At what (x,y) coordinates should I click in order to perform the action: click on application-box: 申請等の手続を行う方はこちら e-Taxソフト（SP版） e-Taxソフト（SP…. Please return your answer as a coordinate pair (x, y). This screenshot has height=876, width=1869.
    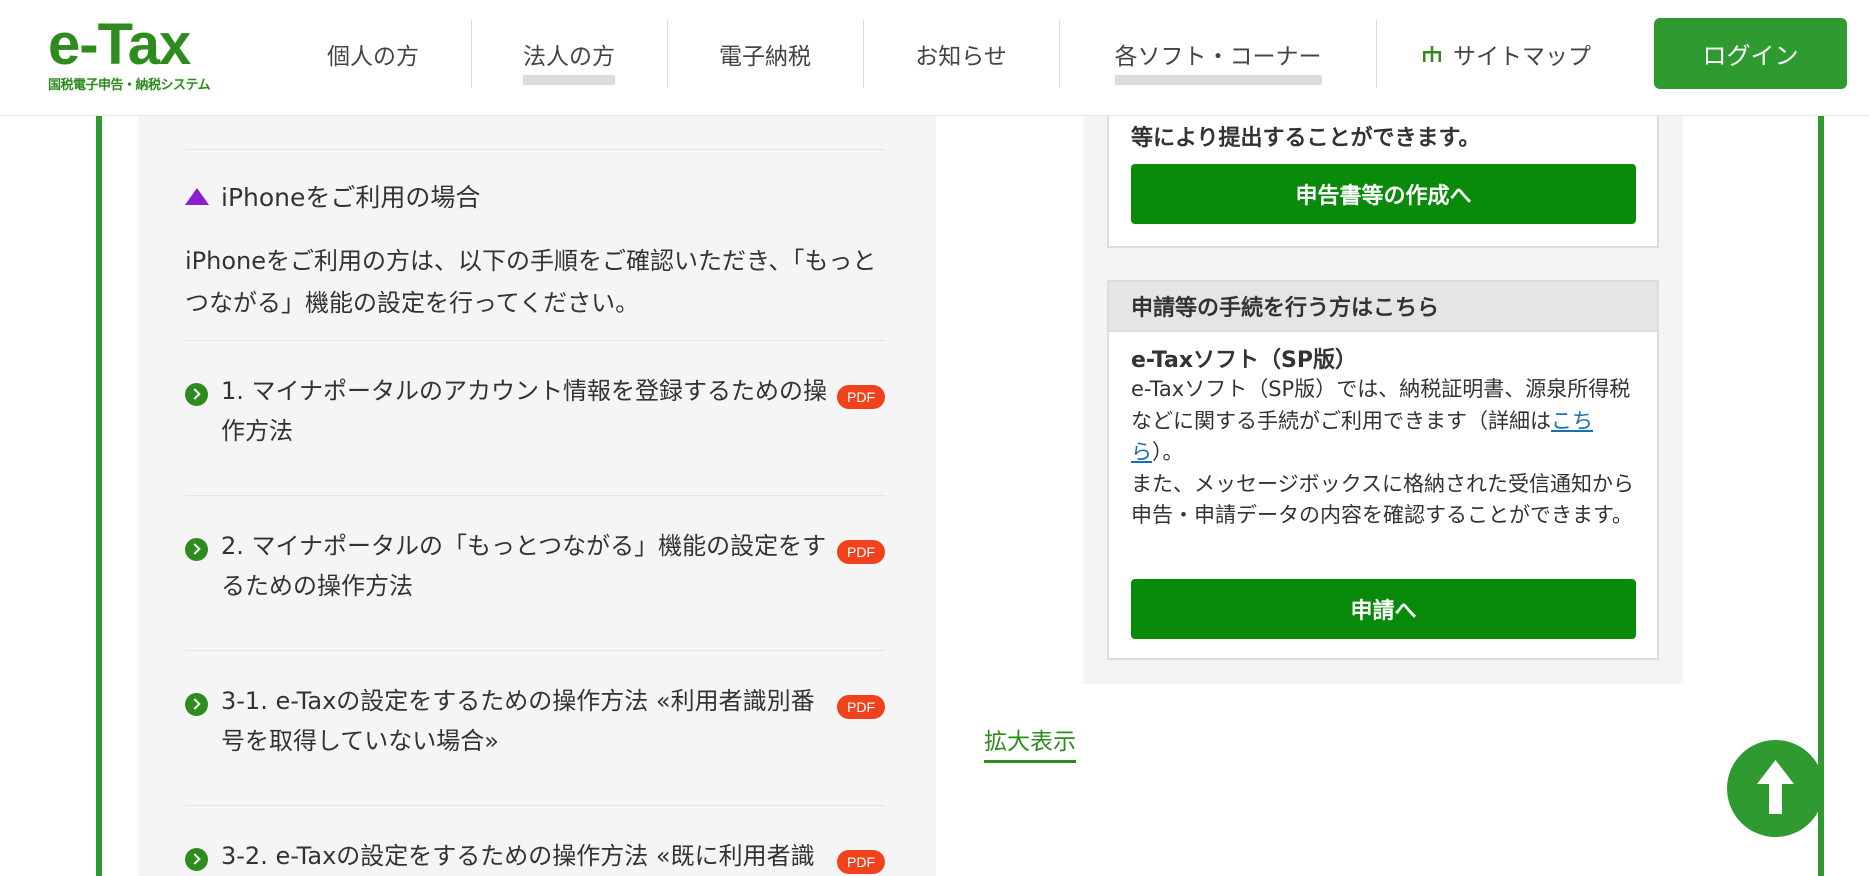
    Looking at the image, I should click on (1383, 470).